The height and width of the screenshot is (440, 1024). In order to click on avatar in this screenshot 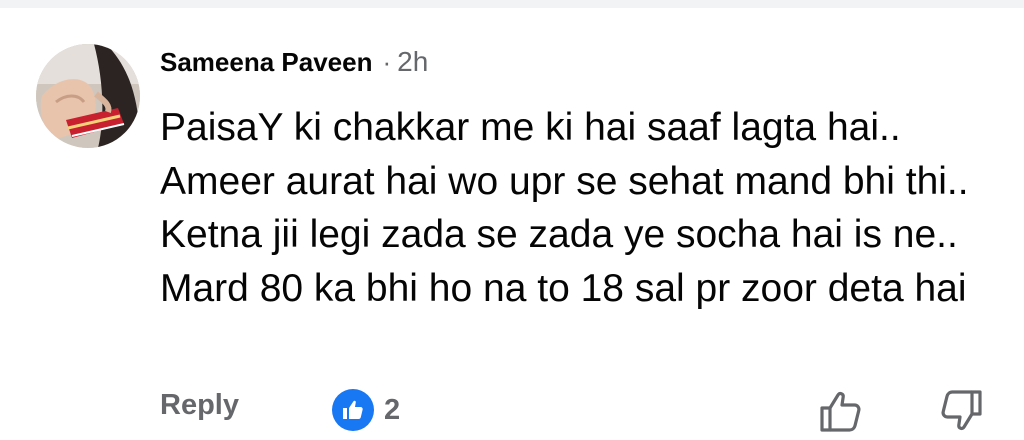, I will do `click(88, 96)`.